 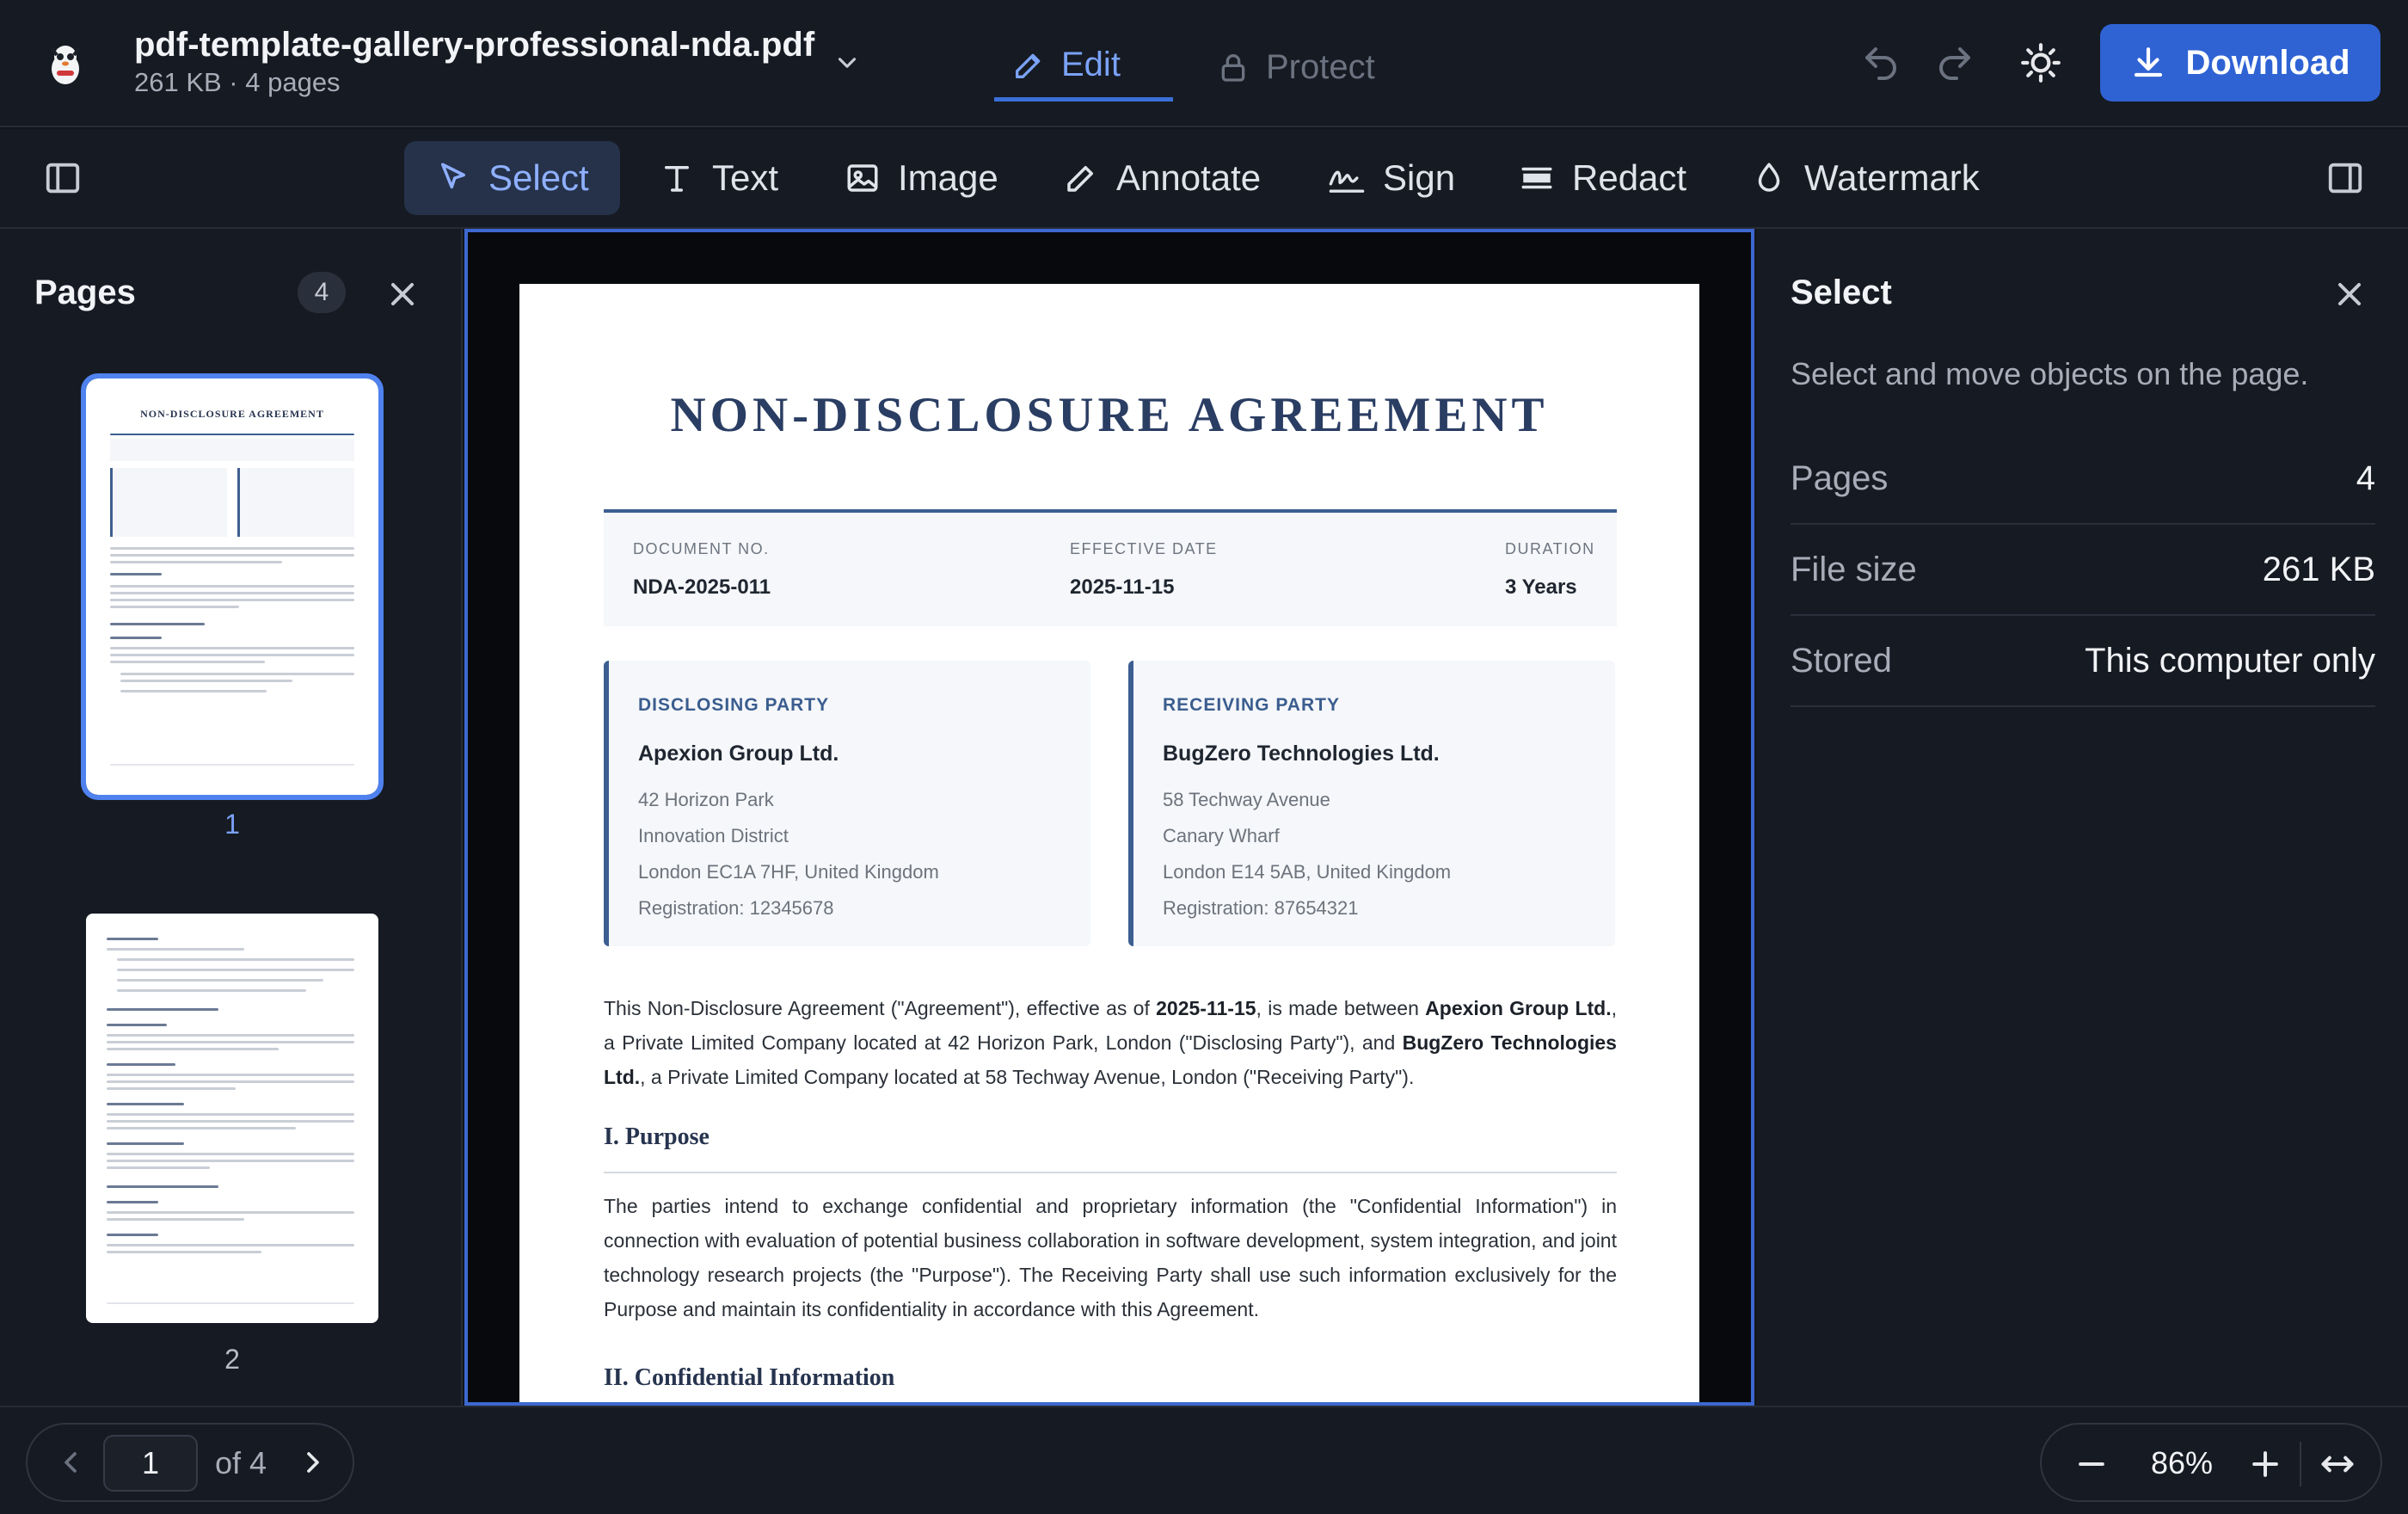 What do you see at coordinates (232, 414) in the screenshot?
I see `thumbnail-heading: NON-DISCLOSURE AGREEMENT` at bounding box center [232, 414].